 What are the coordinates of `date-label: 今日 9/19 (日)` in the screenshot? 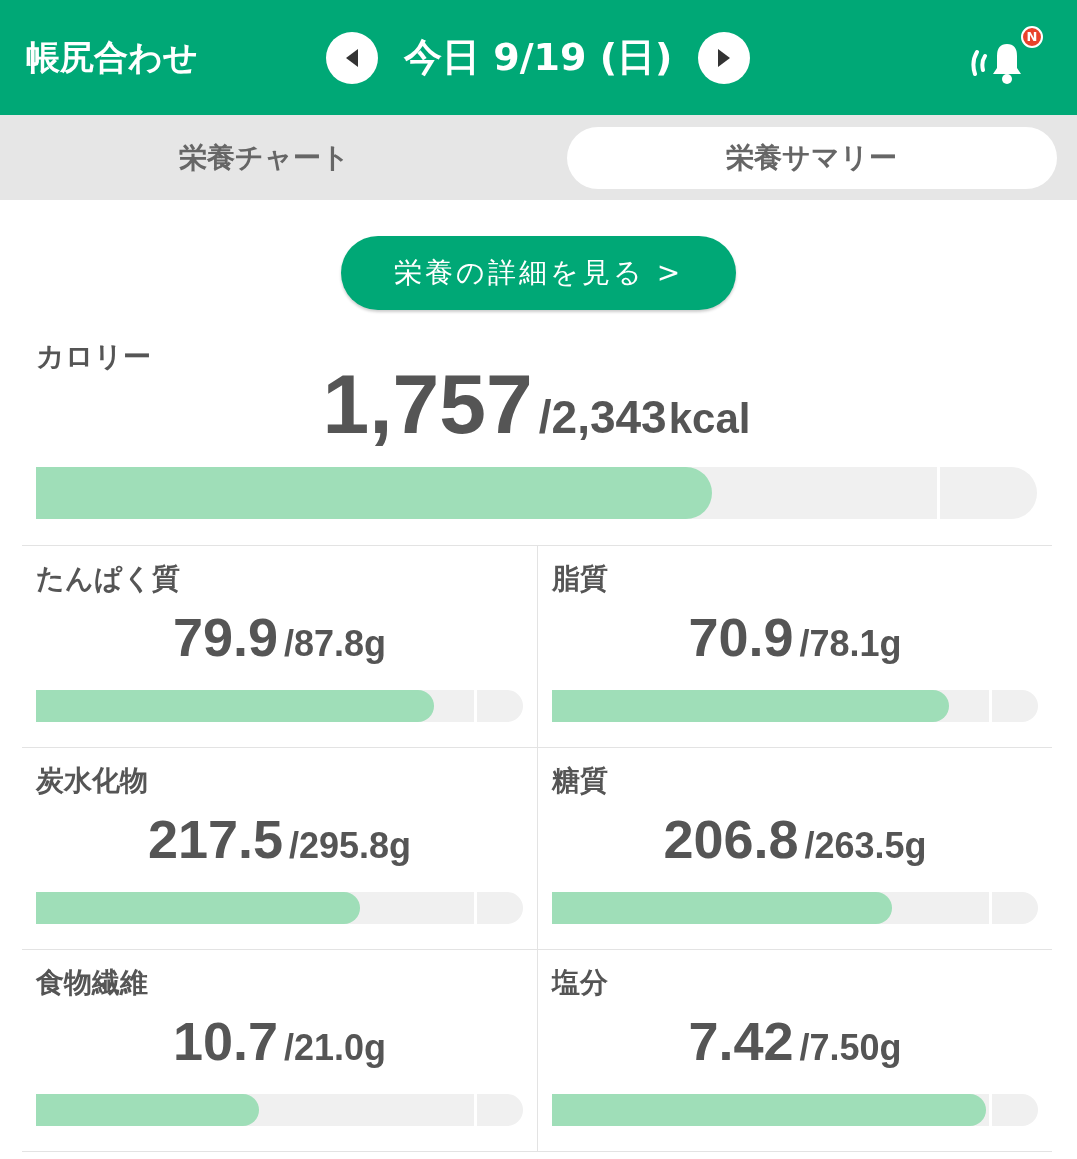 It's located at (538, 57).